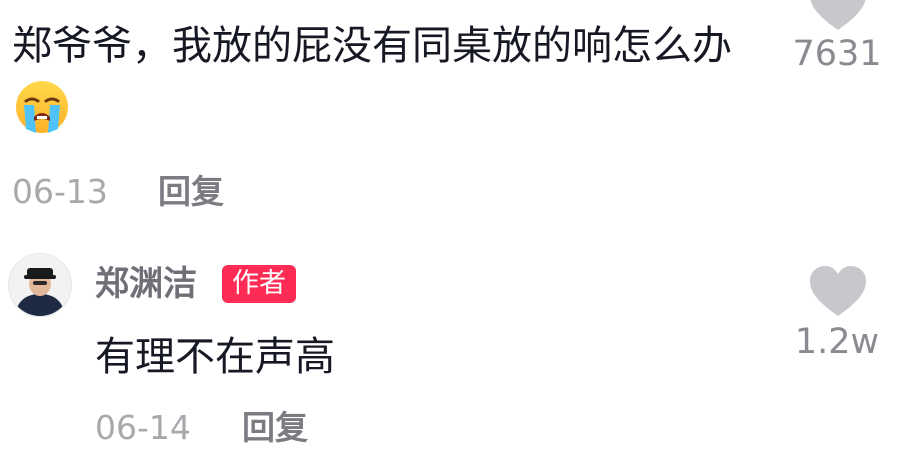 The width and height of the screenshot is (909, 459). What do you see at coordinates (215, 357) in the screenshot?
I see `reply-text: 有理不在声高` at bounding box center [215, 357].